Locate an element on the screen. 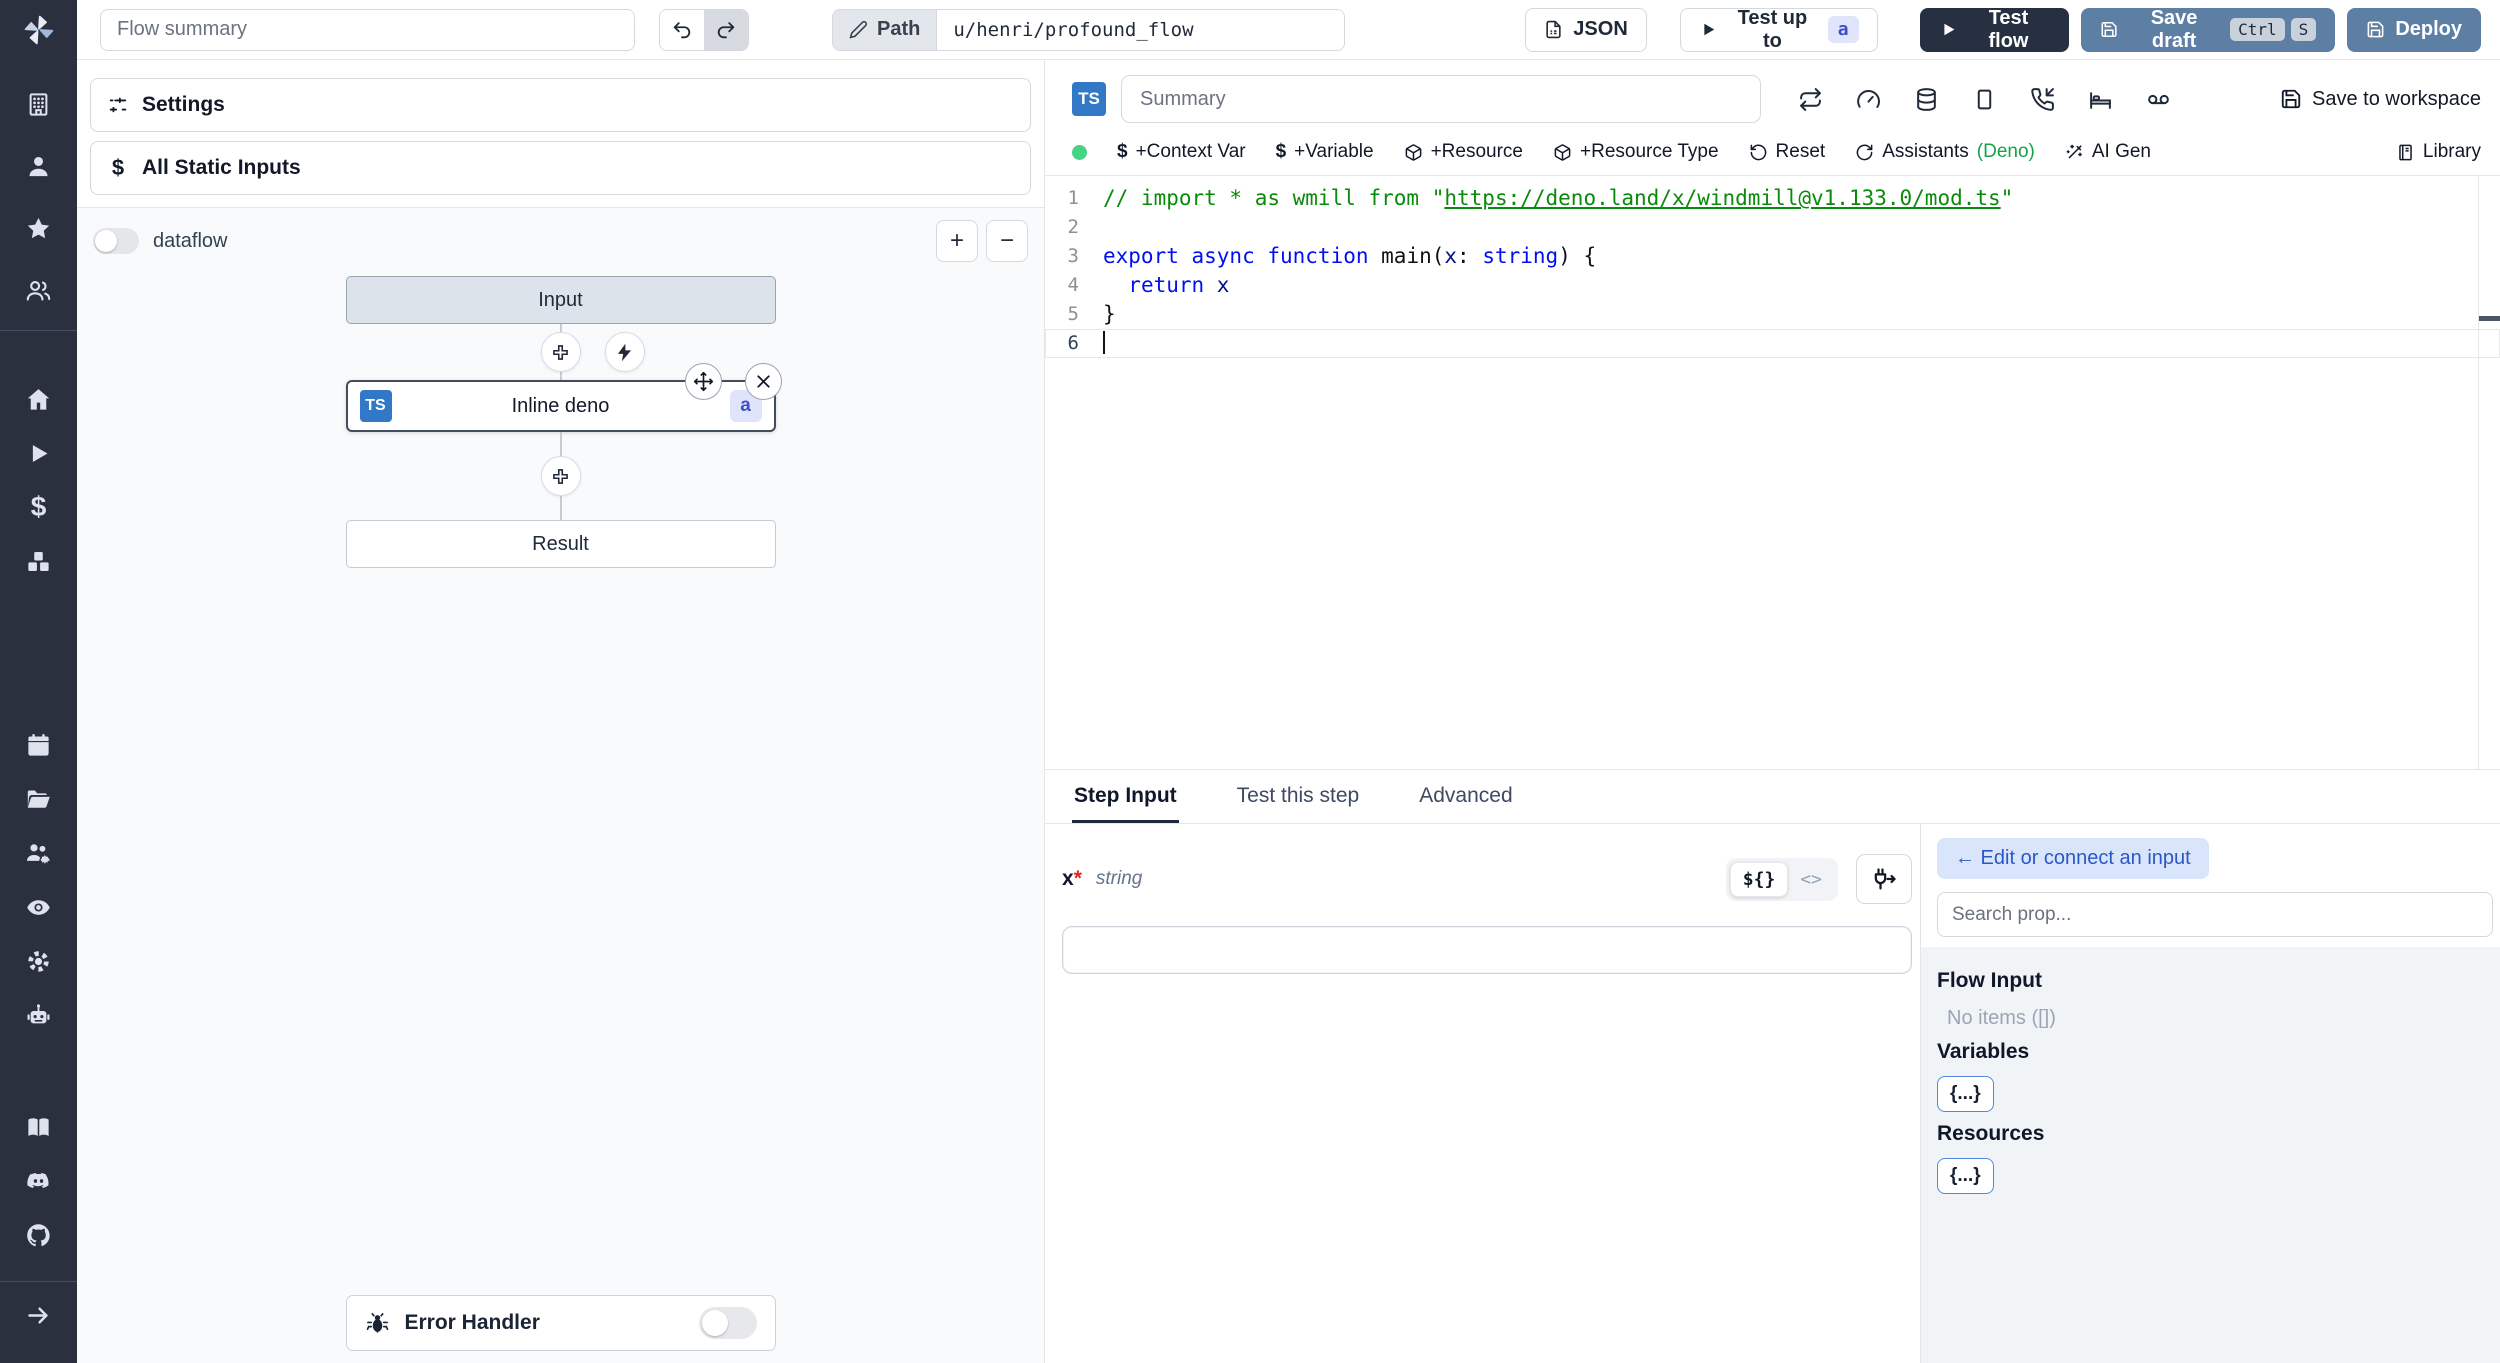 This screenshot has width=2500, height=1363. library-icon is located at coordinates (2405, 152).